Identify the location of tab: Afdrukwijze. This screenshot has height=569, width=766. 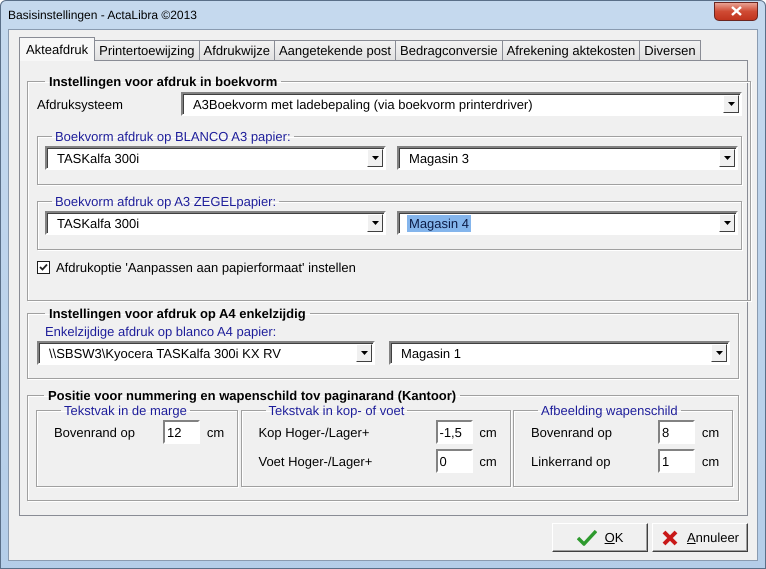
(236, 50).